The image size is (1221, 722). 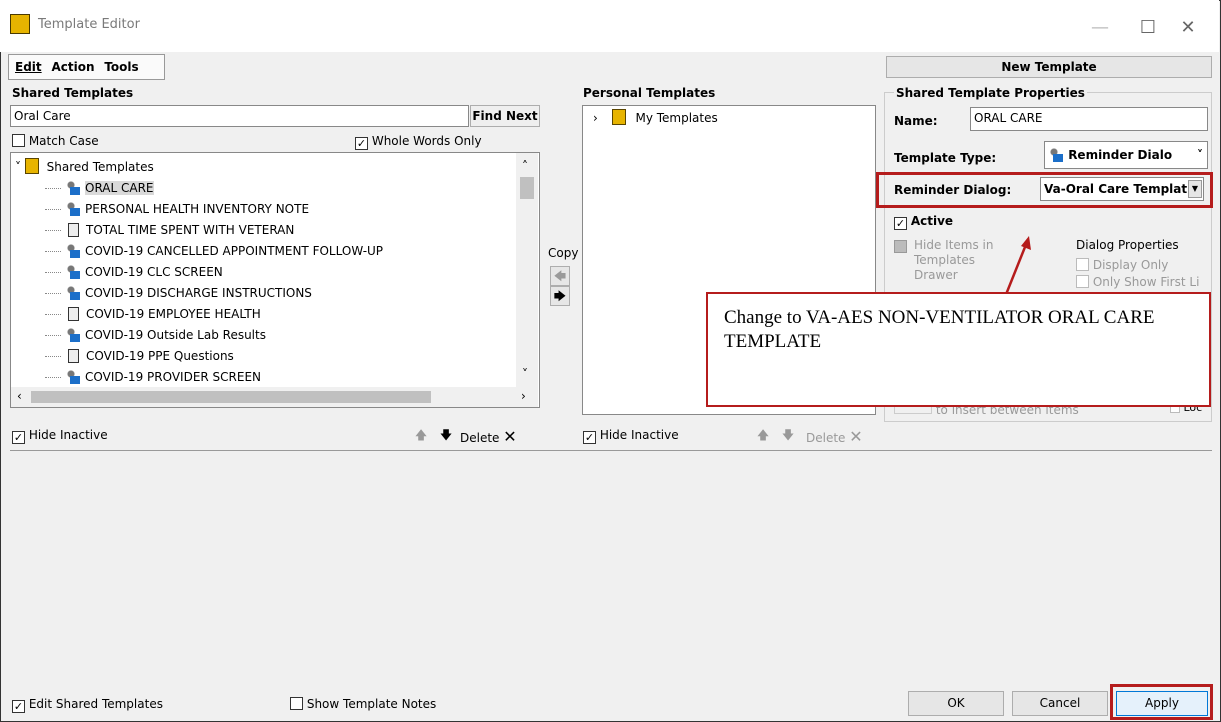 I want to click on scroll-thumb, so click(x=527, y=188).